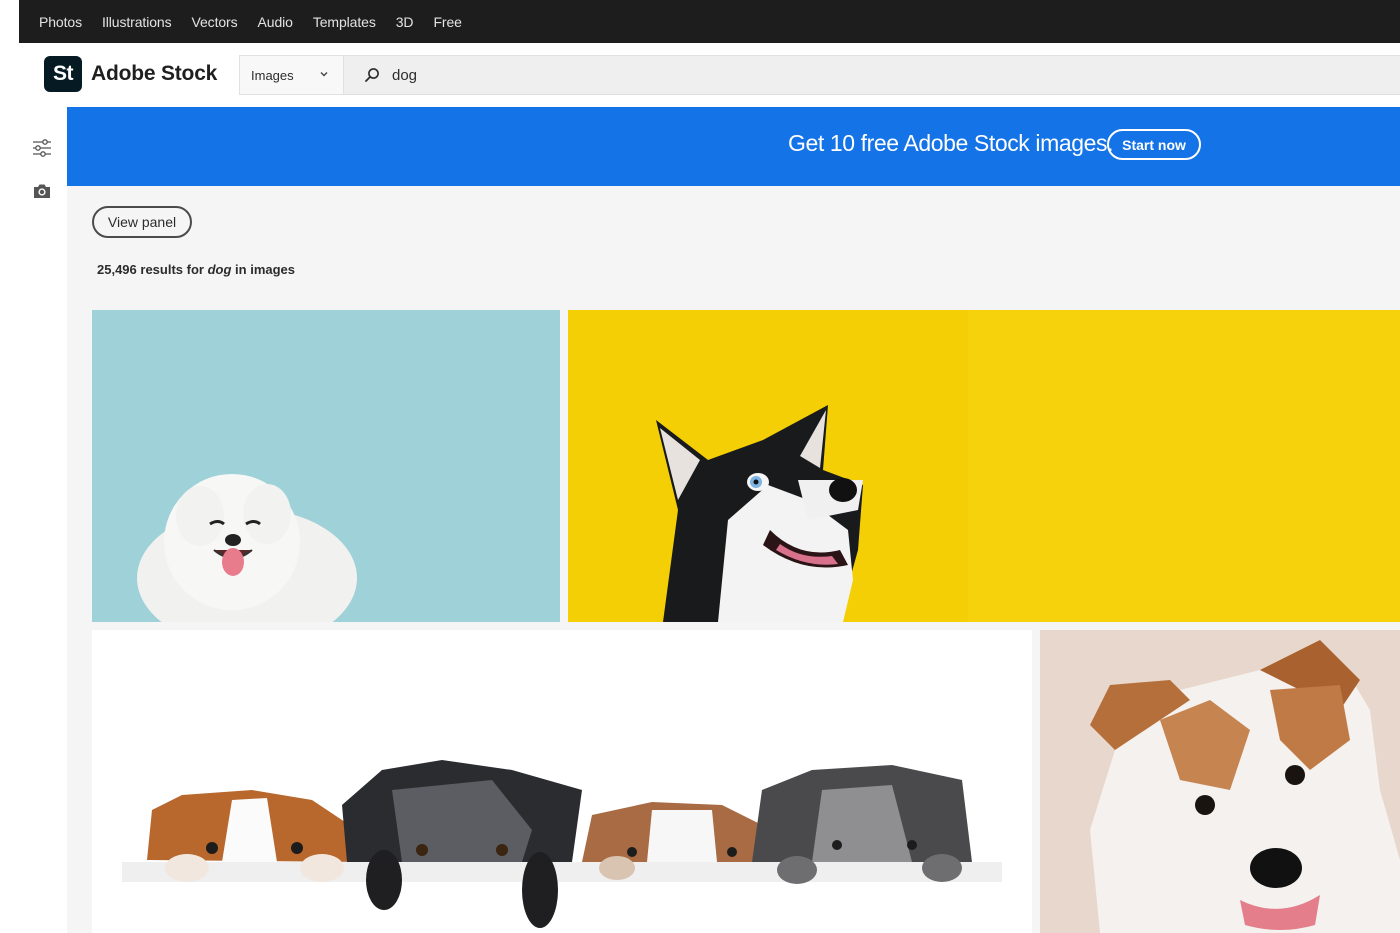 This screenshot has height=933, width=1400. I want to click on search-icon, so click(372, 75).